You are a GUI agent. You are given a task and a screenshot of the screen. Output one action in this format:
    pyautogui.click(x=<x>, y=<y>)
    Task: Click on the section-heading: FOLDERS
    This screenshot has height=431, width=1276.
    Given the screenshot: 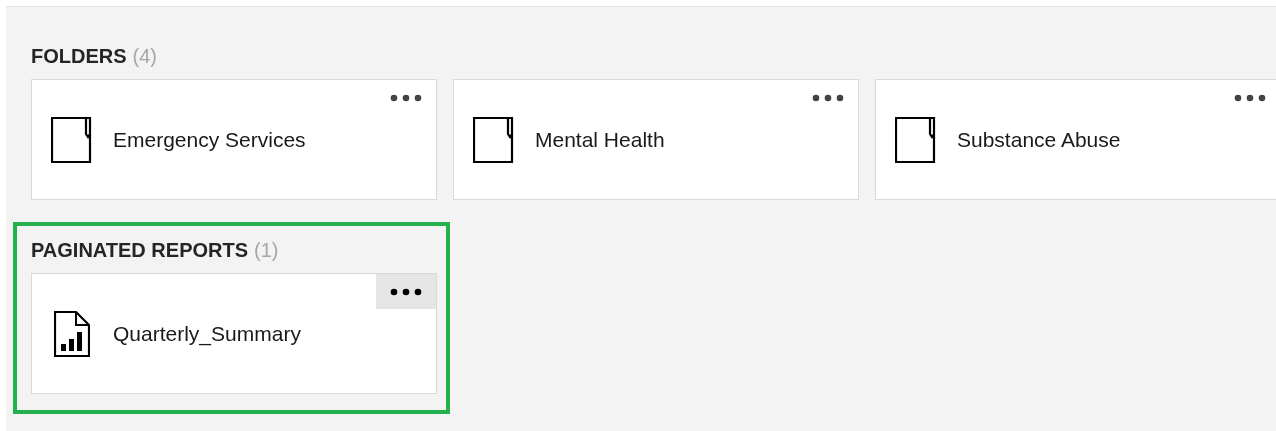 What is the action you would take?
    pyautogui.click(x=79, y=56)
    